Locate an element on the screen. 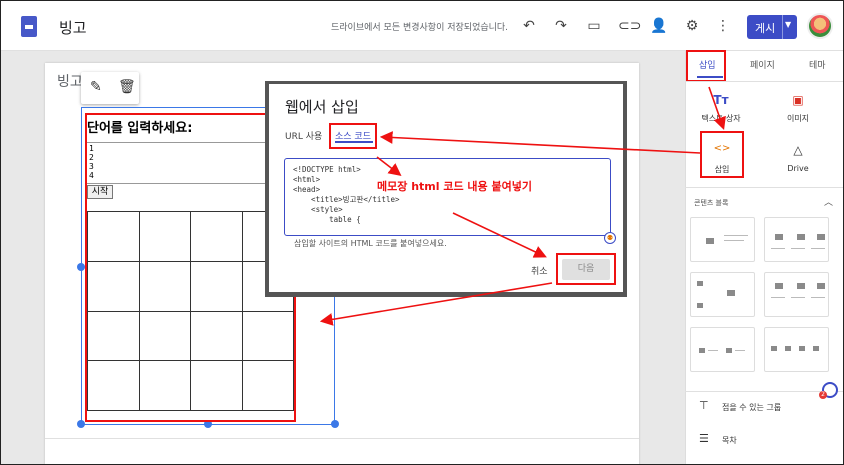 The height and width of the screenshot is (465, 844). trash-icon: 🗑 is located at coordinates (127, 87).